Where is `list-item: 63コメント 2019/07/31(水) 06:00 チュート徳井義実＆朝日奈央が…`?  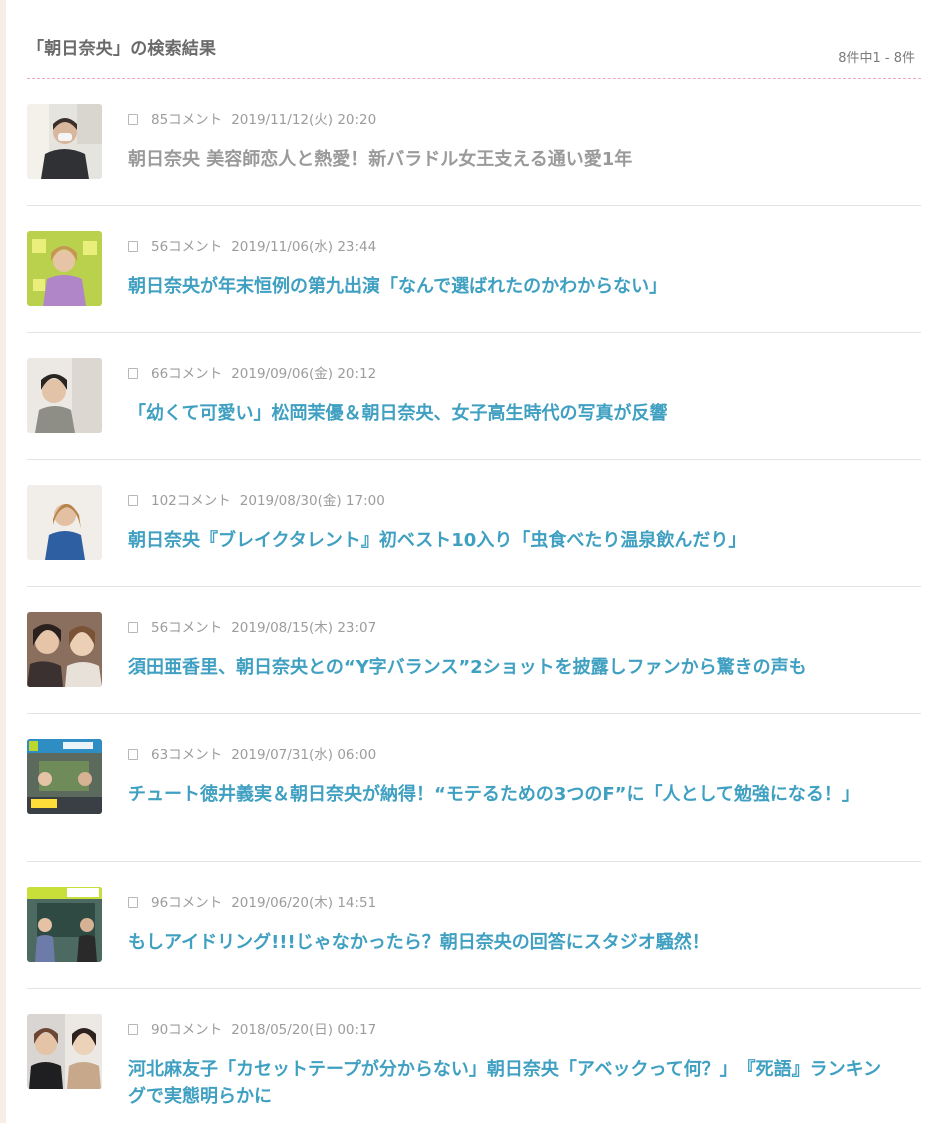
list-item: 63コメント 2019/07/31(水) 06:00 チュート徳井義実＆朝日奈央が… is located at coordinates (474, 788).